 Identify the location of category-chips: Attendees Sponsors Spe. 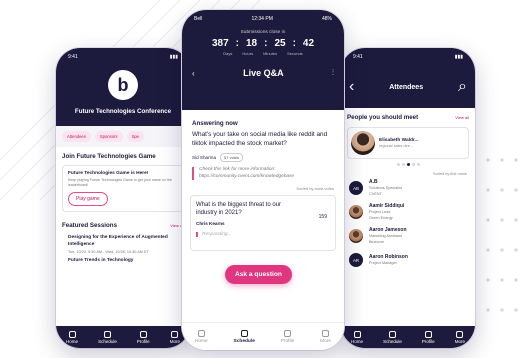
(123, 136).